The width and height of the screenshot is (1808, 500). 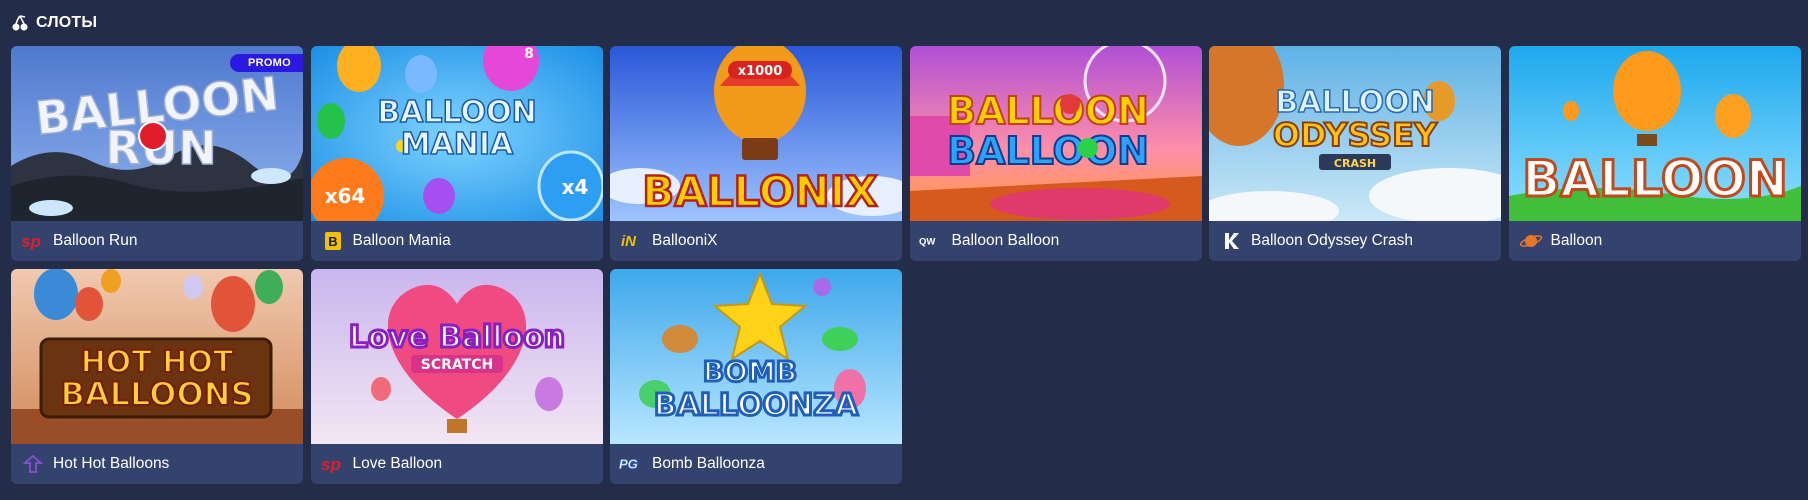 What do you see at coordinates (344, 196) in the screenshot?
I see `svg-text: x64` at bounding box center [344, 196].